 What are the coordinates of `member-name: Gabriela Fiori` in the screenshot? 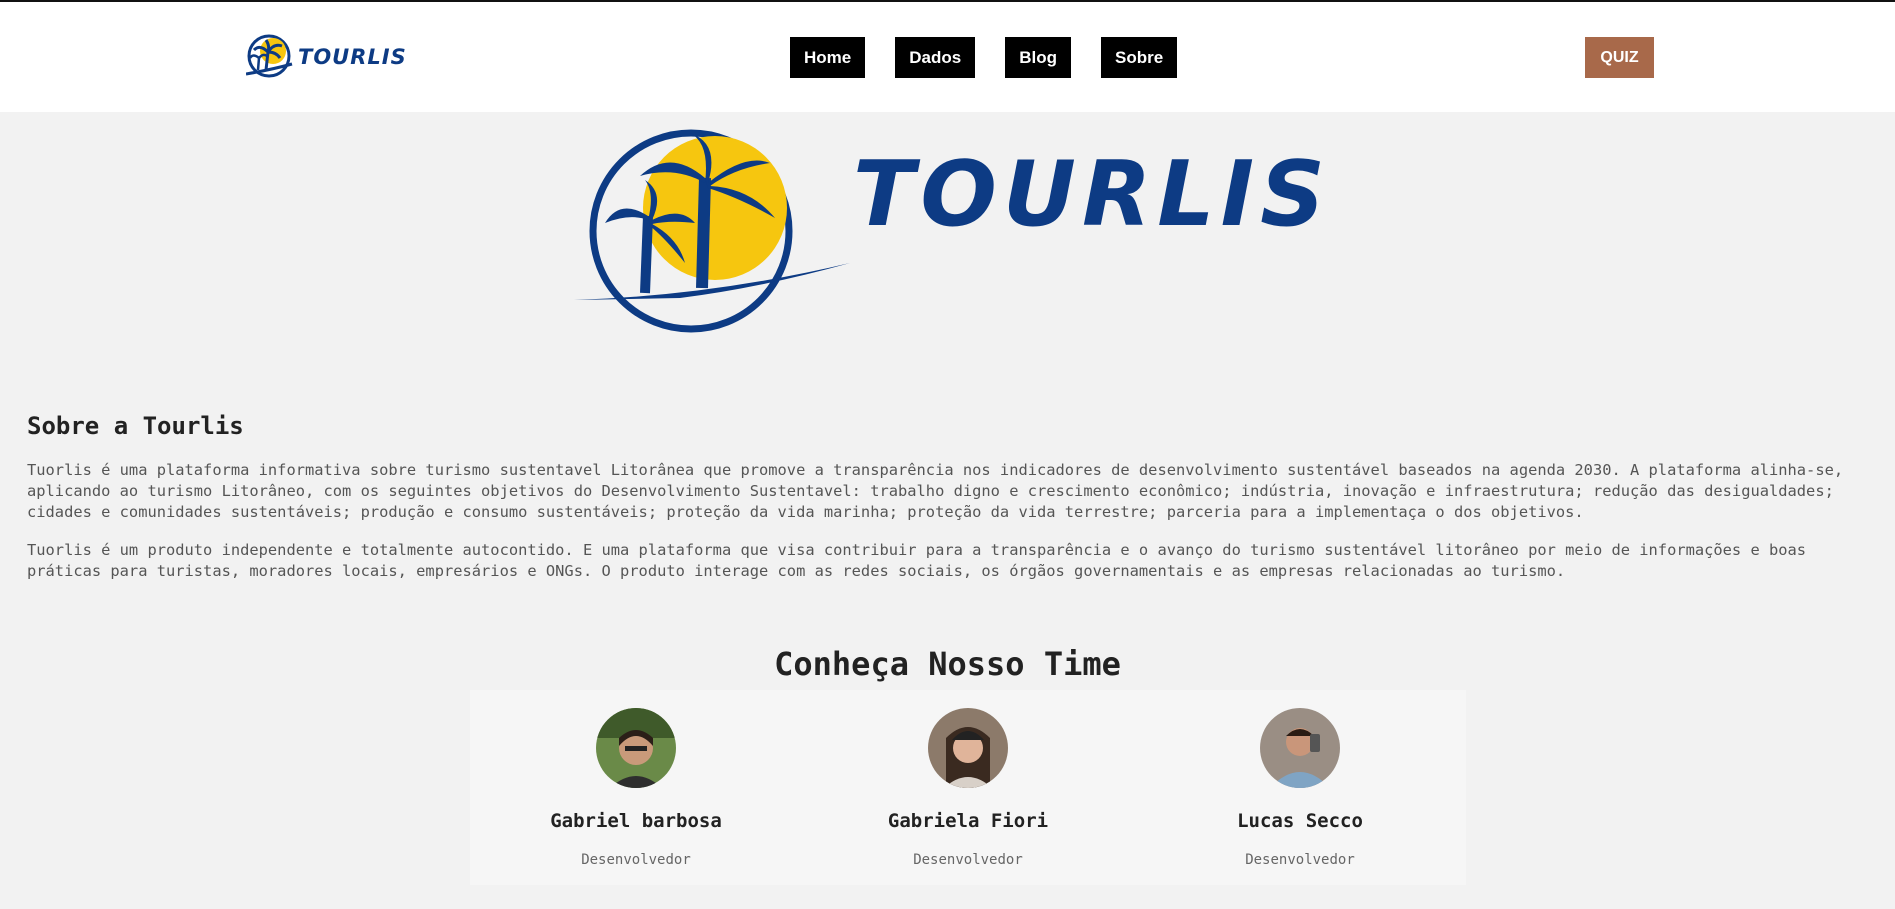 It's located at (968, 821).